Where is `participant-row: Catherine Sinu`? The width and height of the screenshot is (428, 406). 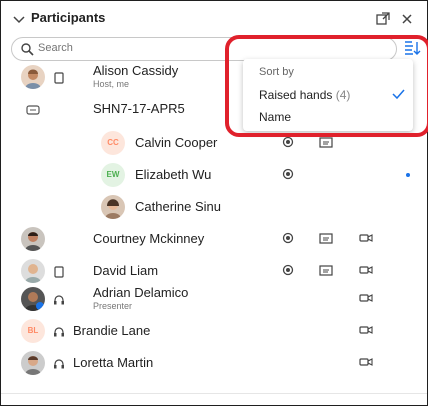
participant-row: Catherine Sinu is located at coordinates (214, 207).